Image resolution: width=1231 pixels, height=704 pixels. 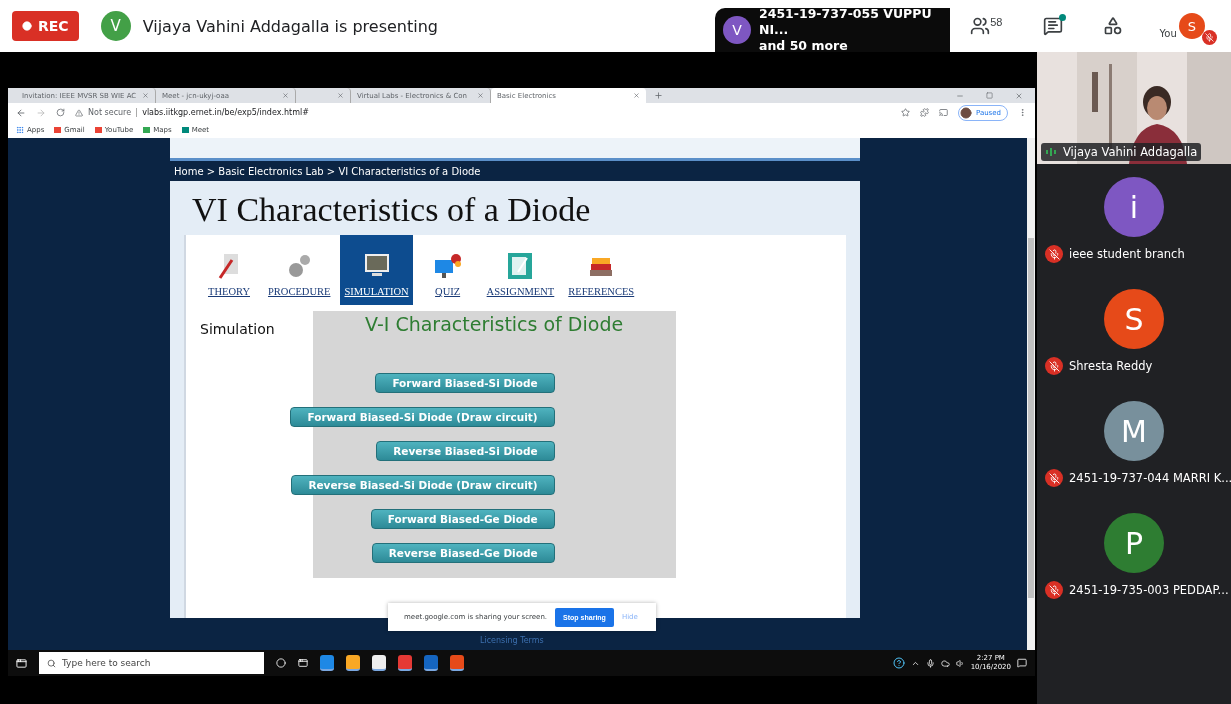 What do you see at coordinates (447, 266) in the screenshot?
I see `computer-icon` at bounding box center [447, 266].